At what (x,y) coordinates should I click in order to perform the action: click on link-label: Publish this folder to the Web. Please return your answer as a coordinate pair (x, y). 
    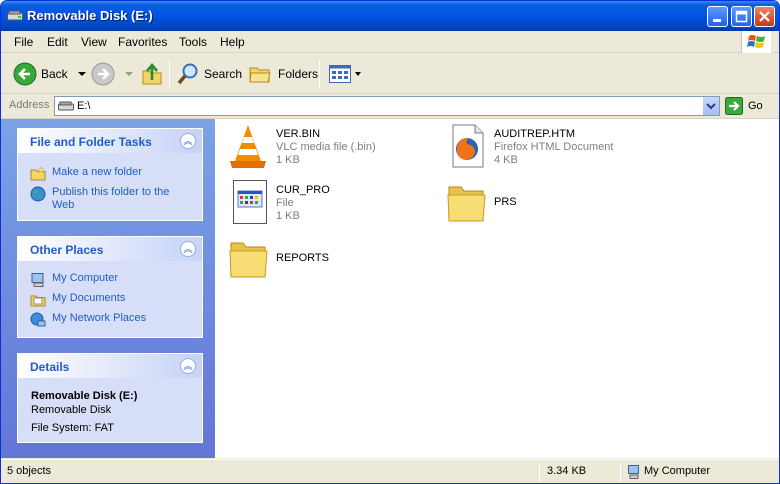
    Looking at the image, I should click on (111, 198).